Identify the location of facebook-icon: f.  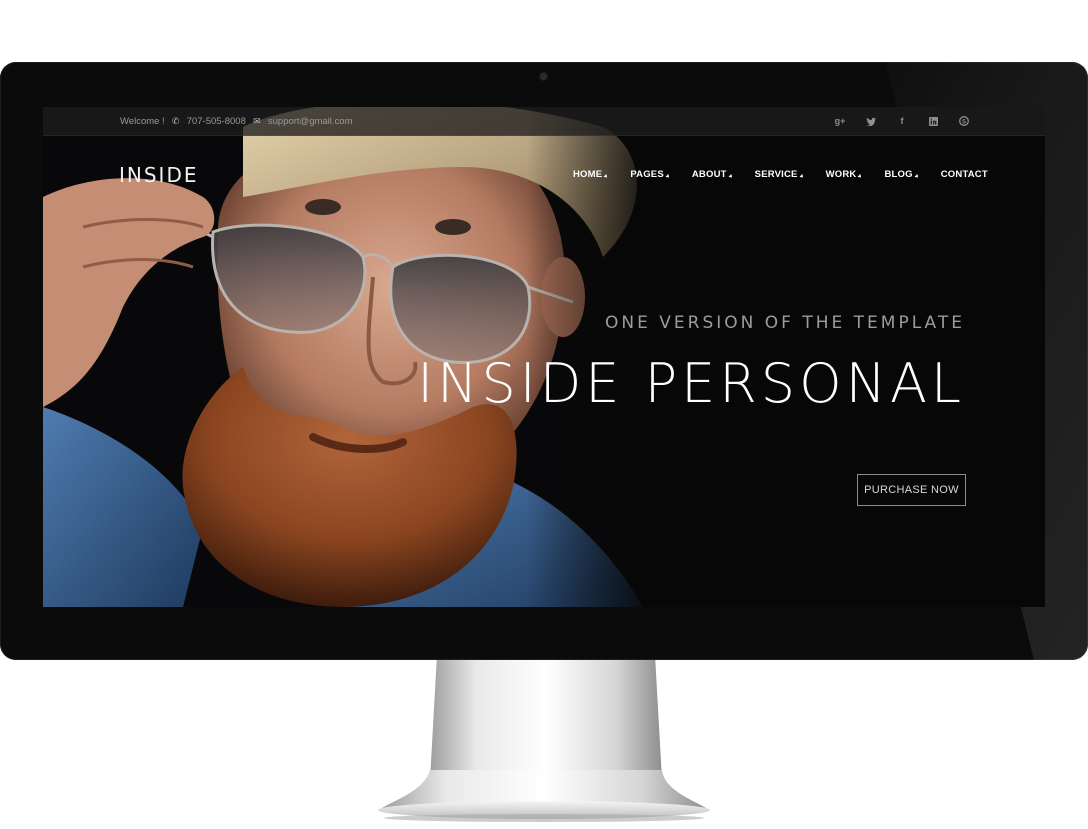
(902, 121).